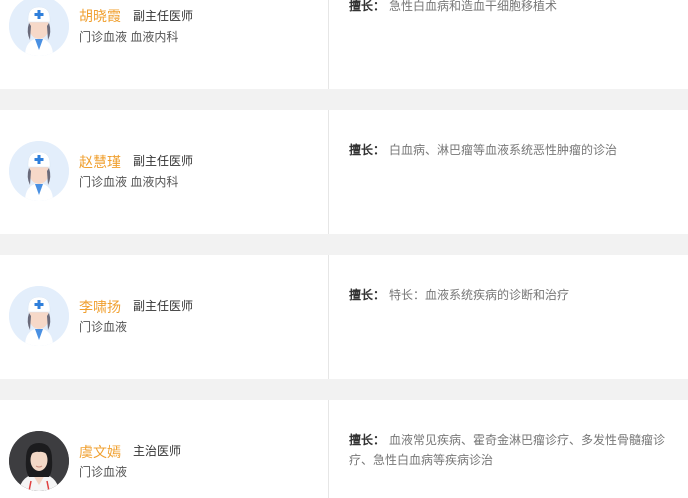 The width and height of the screenshot is (688, 498). I want to click on specialty-text: 血液常见疾病、霍奇金淋巴瘤诊疗、多发性骨髓瘤诊疗、急性白血病等疾病诊治, so click(507, 450).